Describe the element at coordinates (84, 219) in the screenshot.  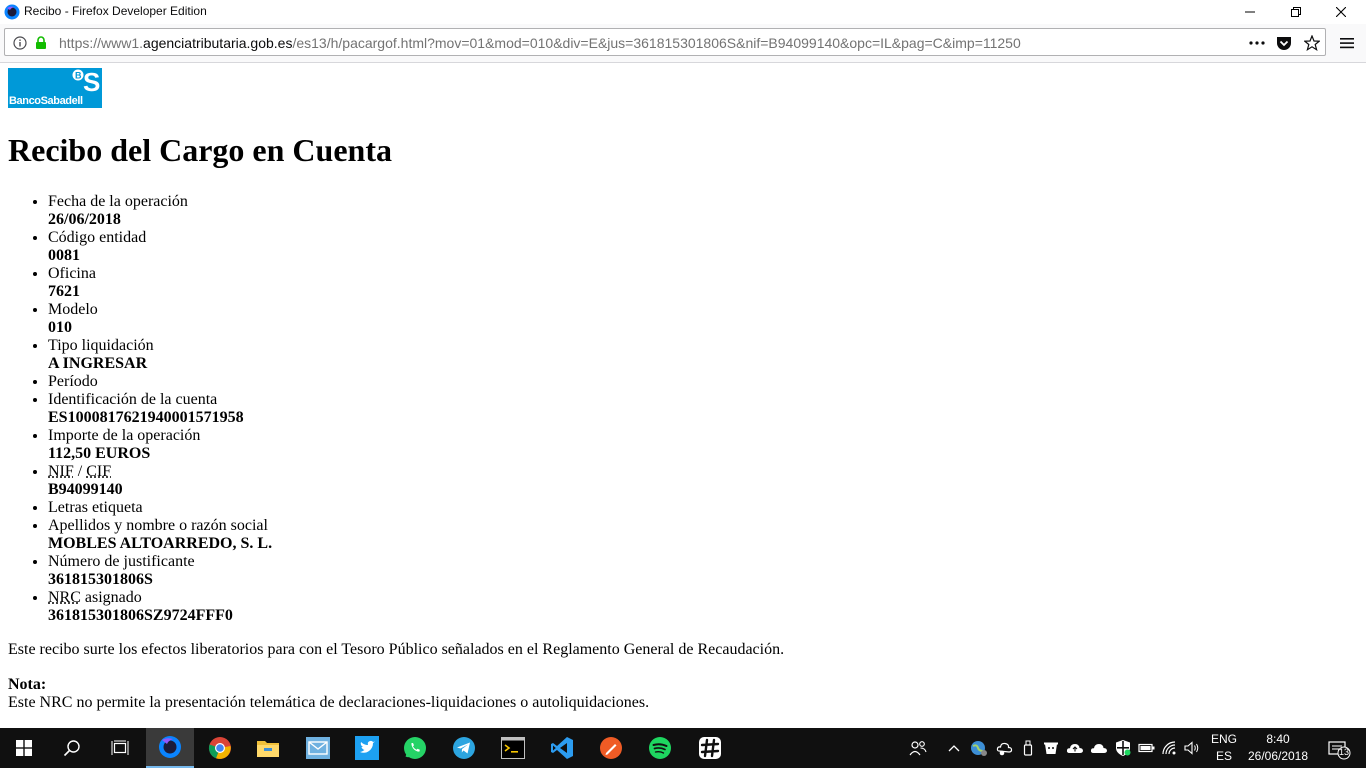
I see `field-value: 26/06/2018` at that location.